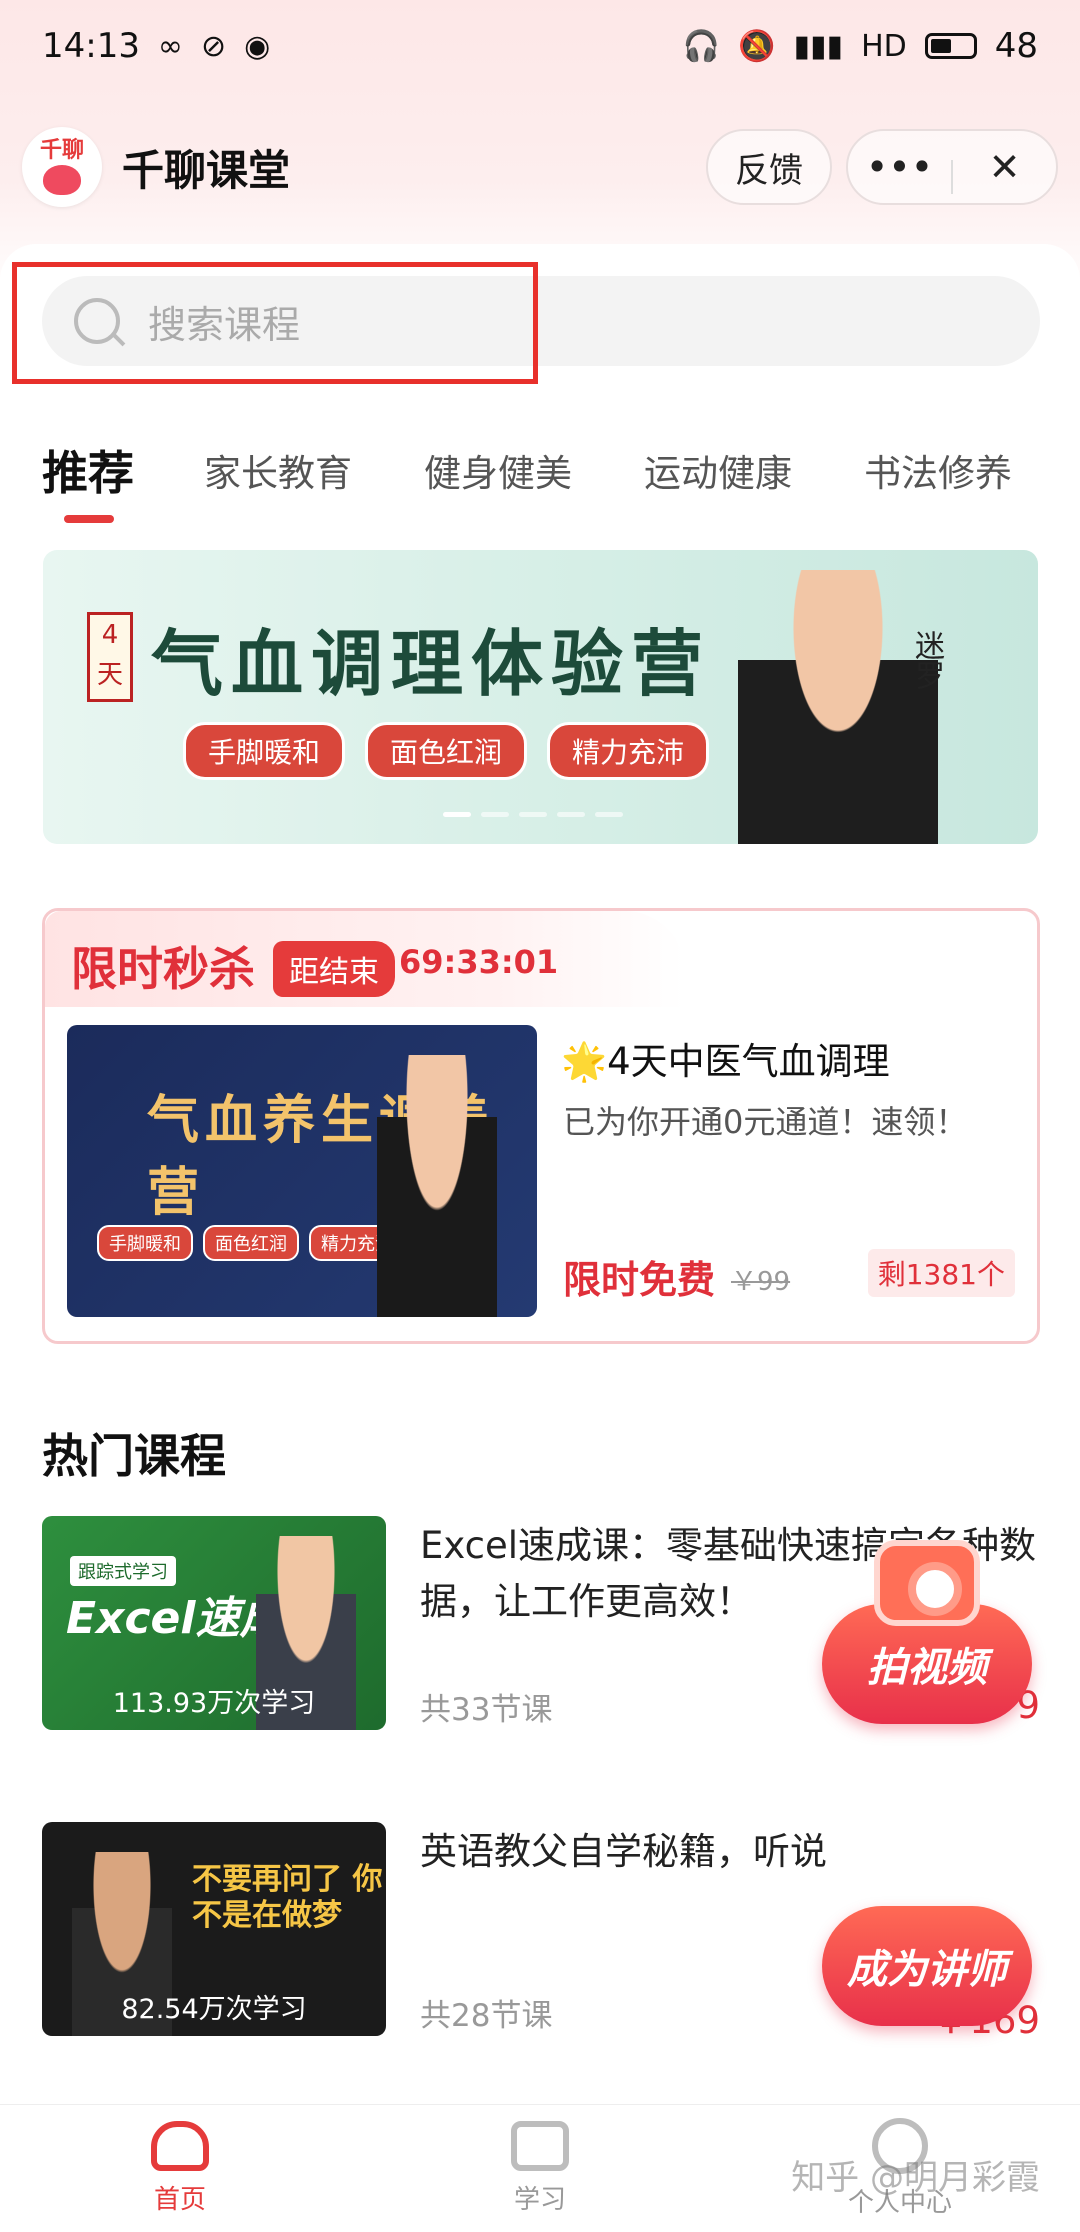 The width and height of the screenshot is (1080, 2232). Describe the element at coordinates (180, 2146) in the screenshot. I see `home-icon` at that location.